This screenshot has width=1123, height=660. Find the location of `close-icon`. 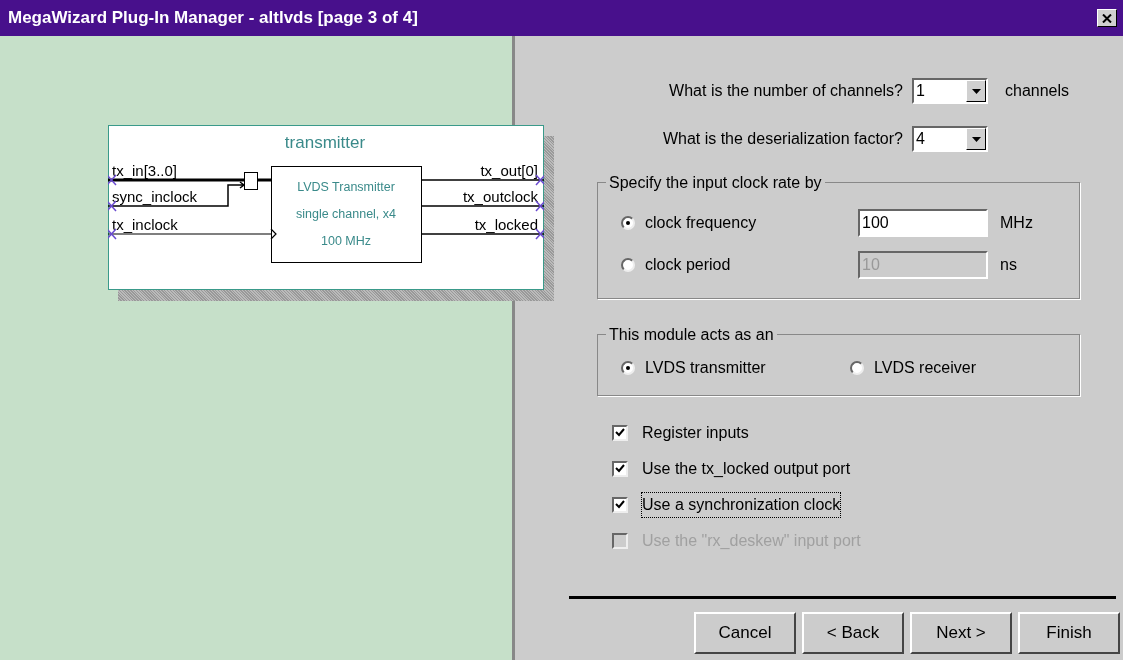

close-icon is located at coordinates (1107, 18).